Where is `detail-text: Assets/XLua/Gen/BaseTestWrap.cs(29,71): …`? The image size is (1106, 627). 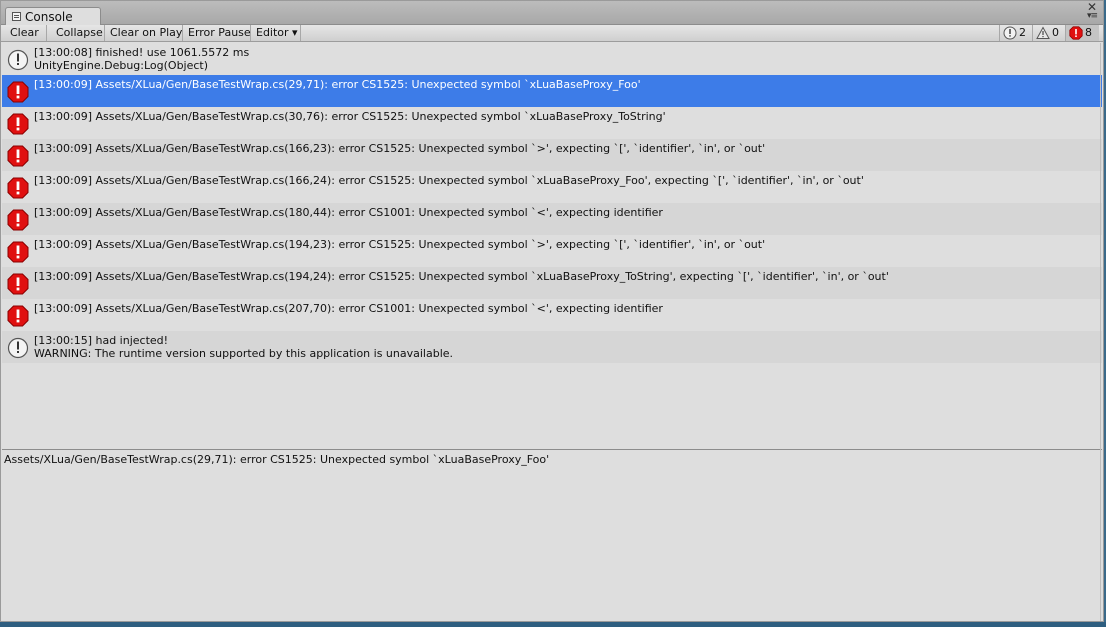 detail-text: Assets/XLua/Gen/BaseTestWrap.cs(29,71): … is located at coordinates (277, 459).